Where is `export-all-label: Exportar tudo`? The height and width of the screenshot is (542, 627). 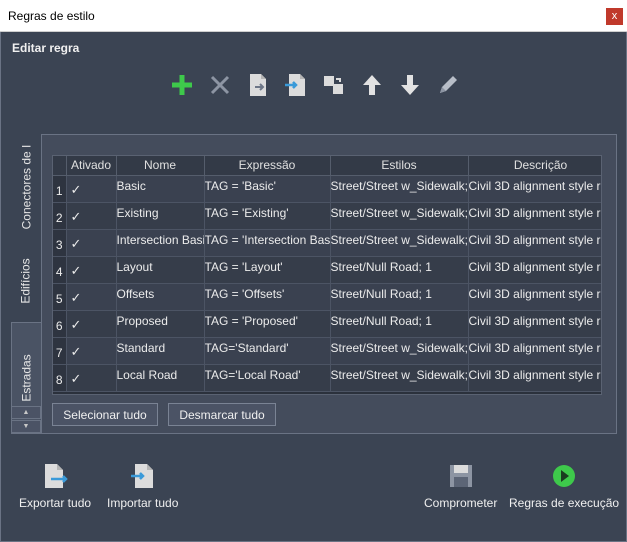 export-all-label: Exportar tudo is located at coordinates (55, 503).